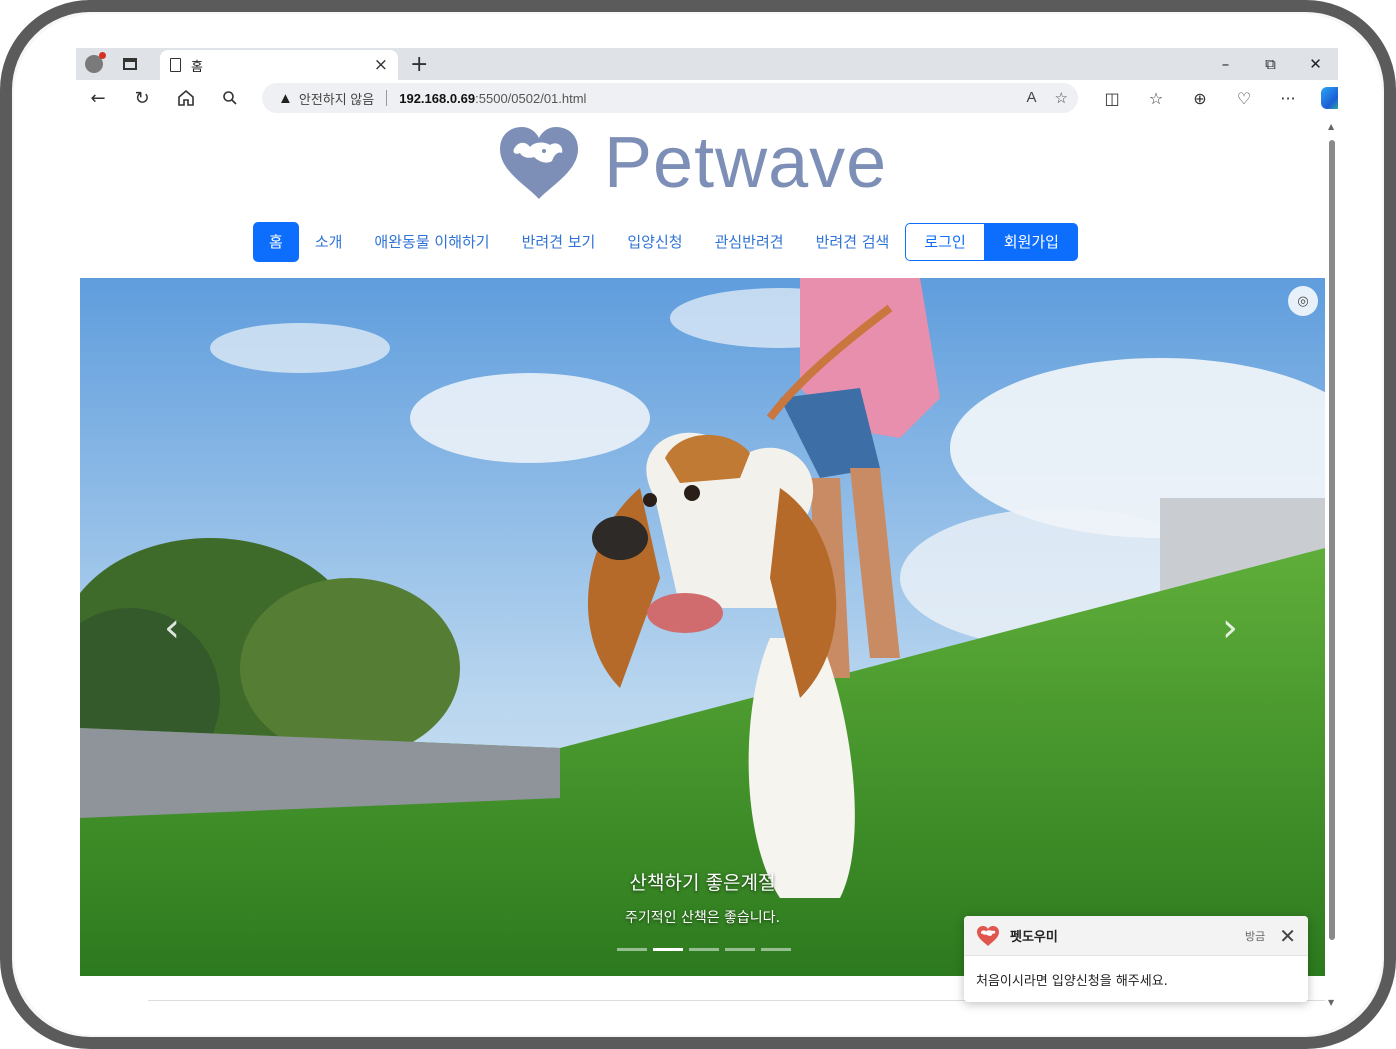  What do you see at coordinates (387, 98) in the screenshot?
I see `address-separator` at bounding box center [387, 98].